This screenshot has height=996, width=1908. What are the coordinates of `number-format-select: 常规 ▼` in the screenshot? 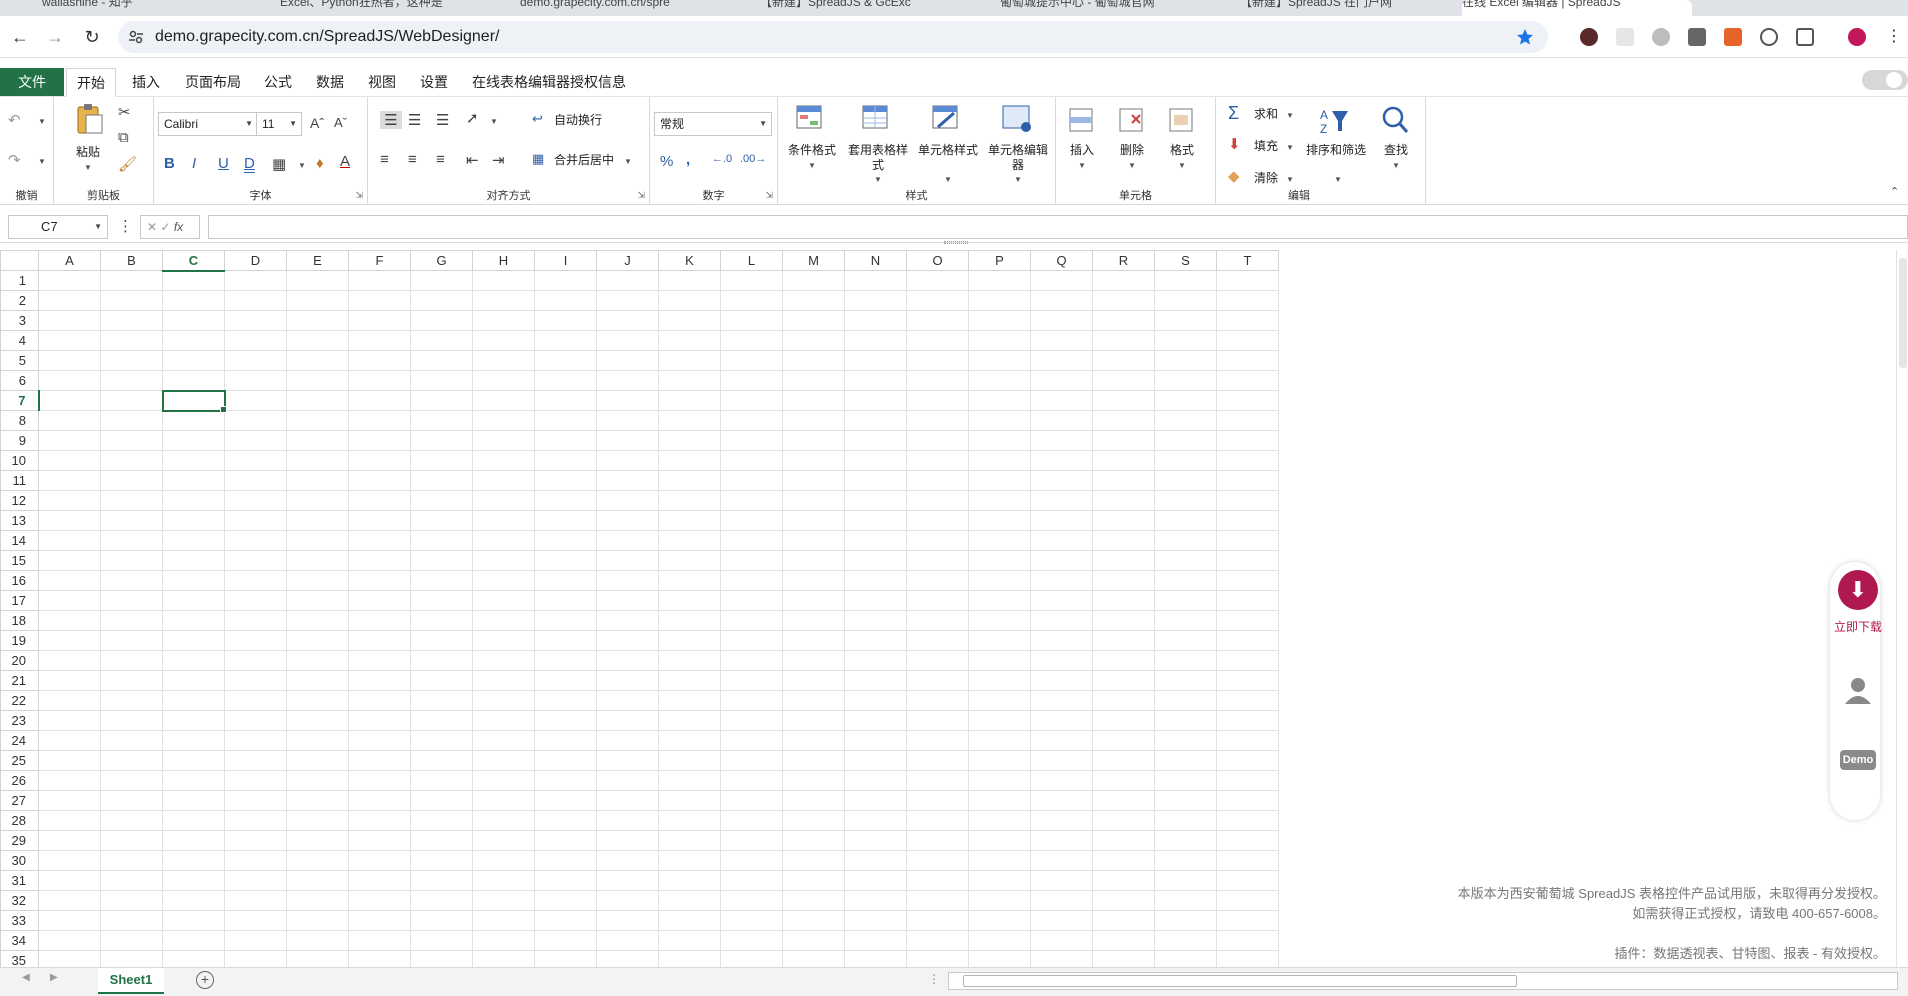 It's located at (713, 124).